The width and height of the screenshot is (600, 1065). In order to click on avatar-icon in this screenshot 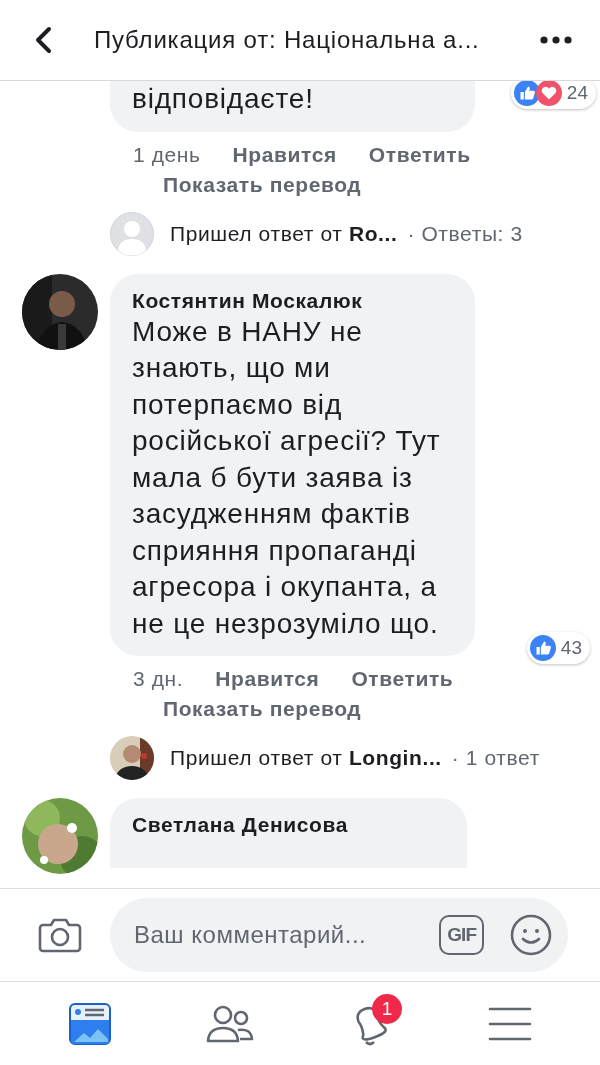, I will do `click(132, 233)`.